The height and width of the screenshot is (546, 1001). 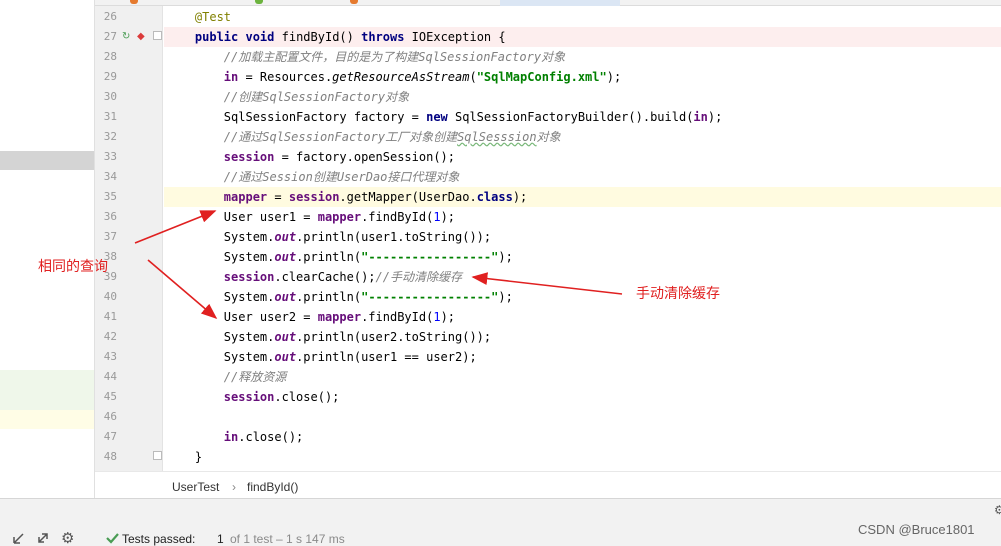 I want to click on code-text: User user1 = mapper.findById(1);, so click(x=310, y=217).